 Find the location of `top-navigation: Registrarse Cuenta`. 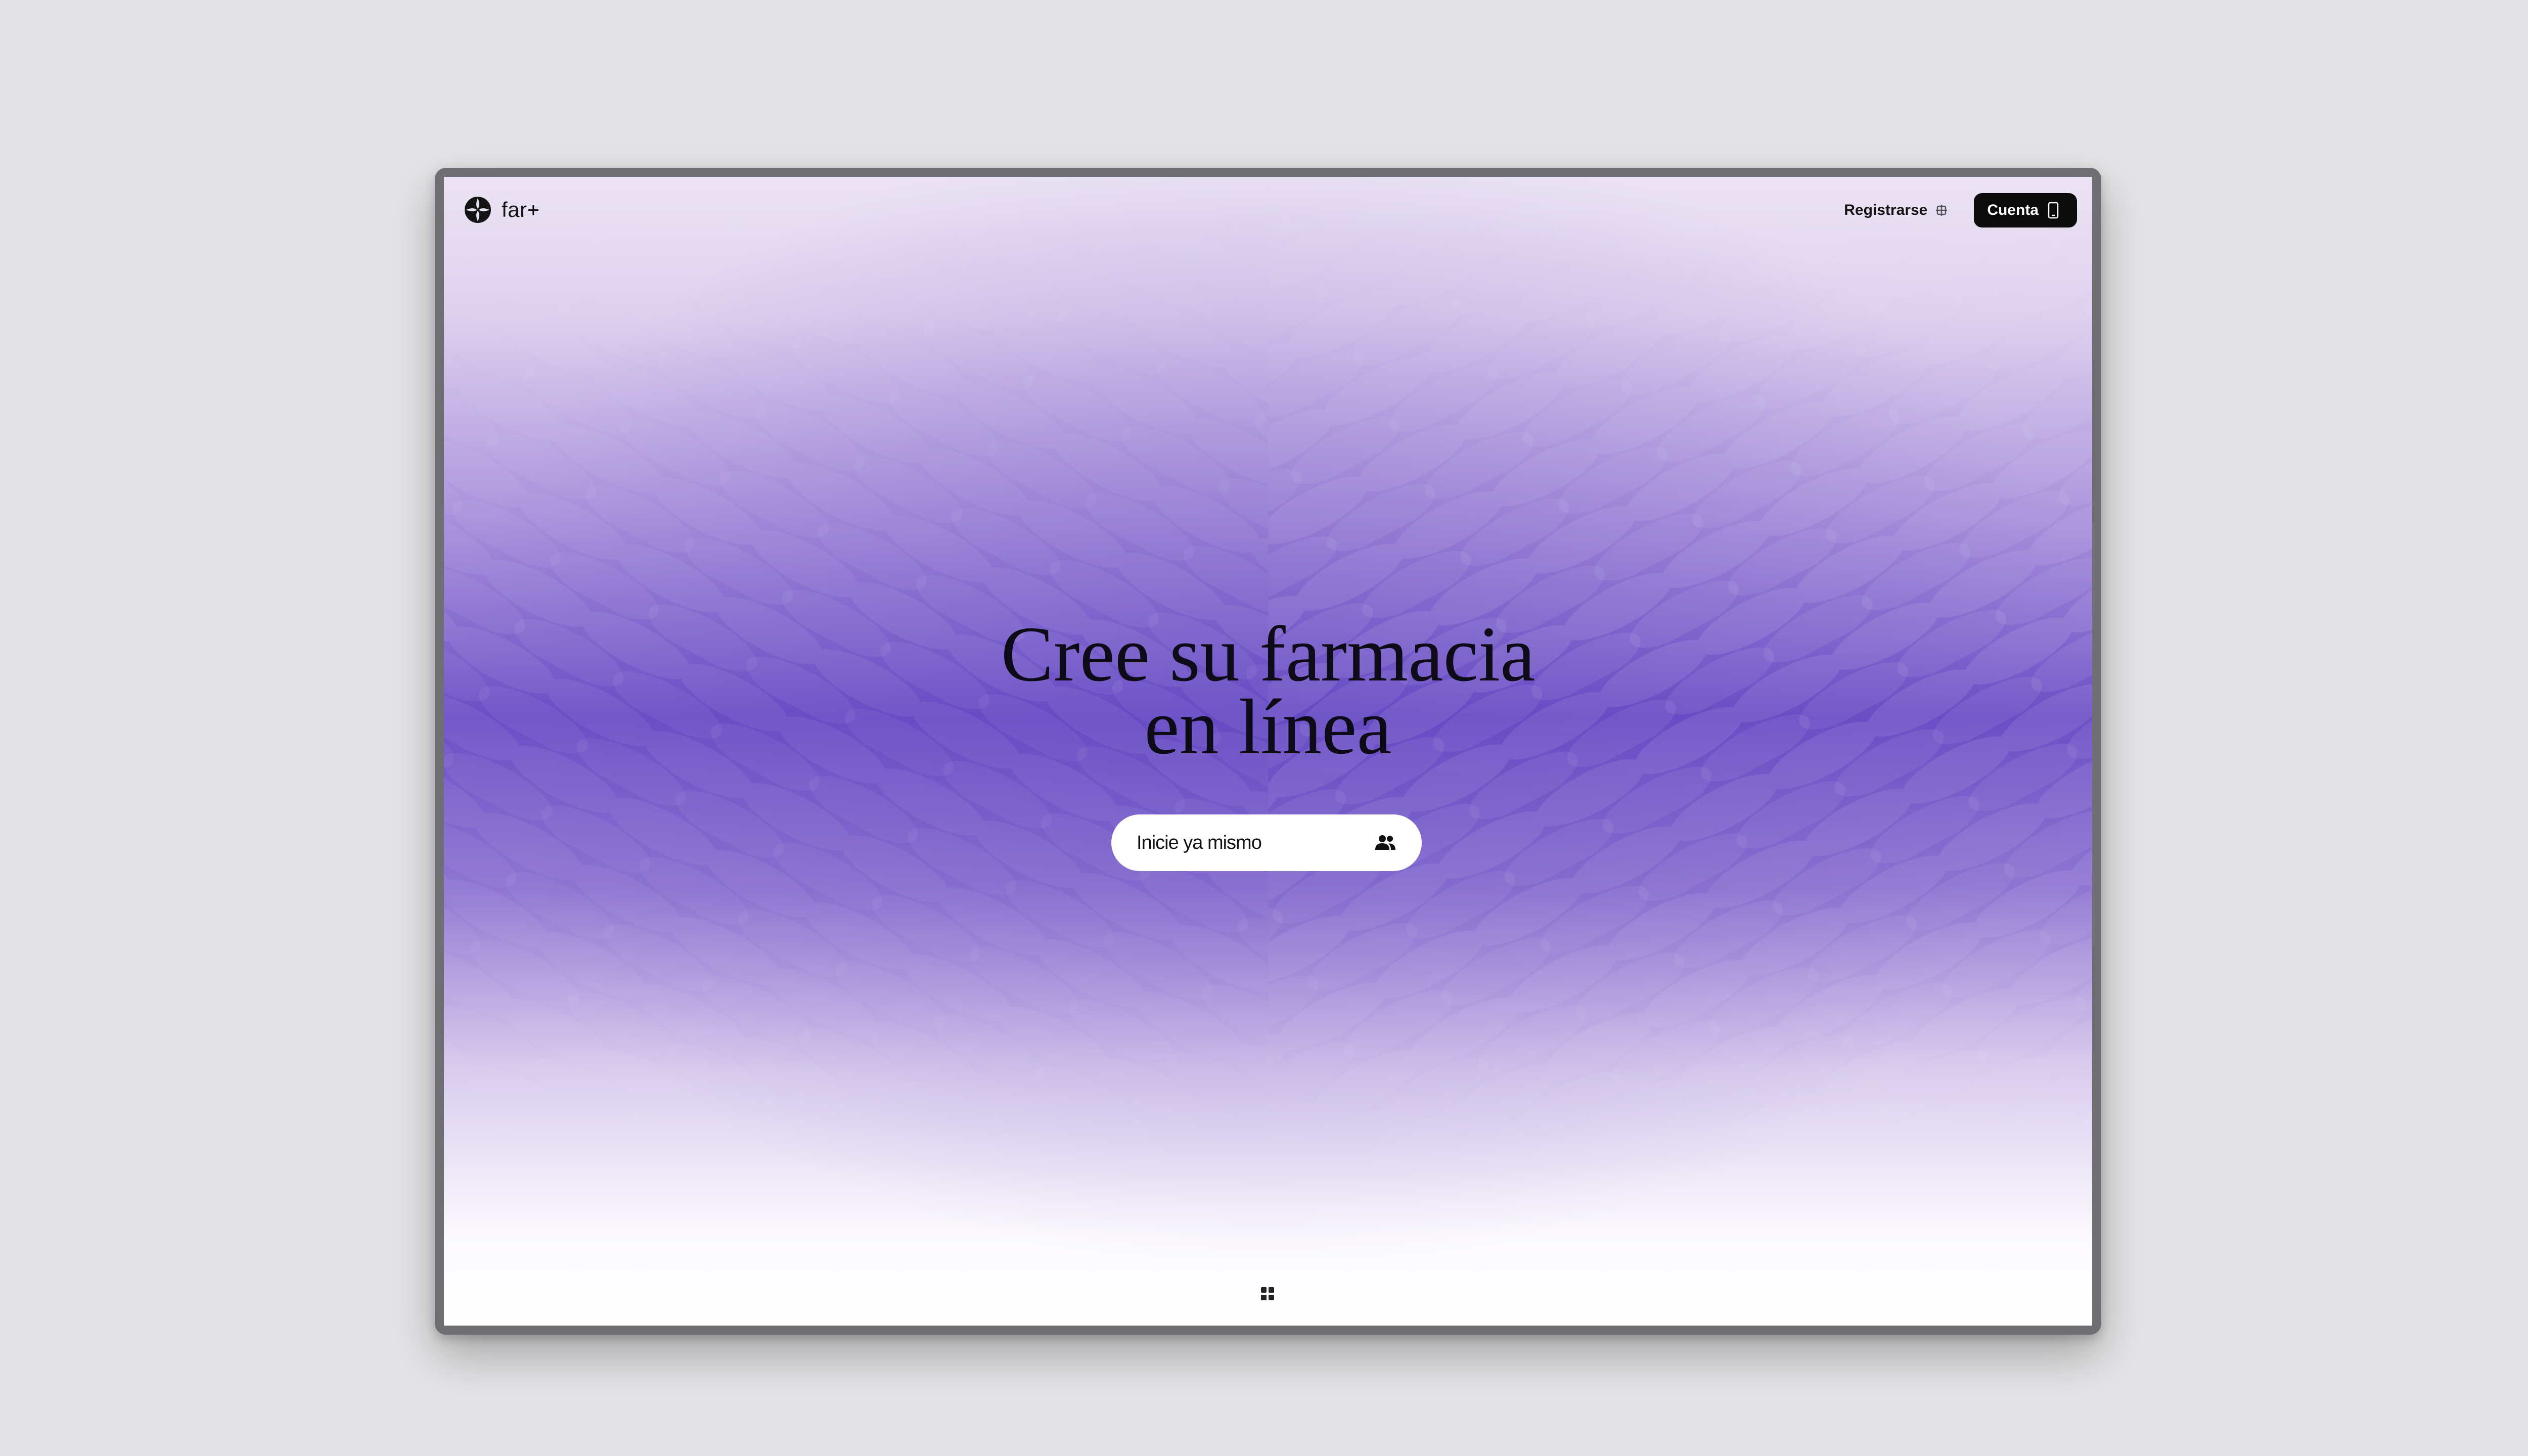

top-navigation: Registrarse Cuenta is located at coordinates (1961, 210).